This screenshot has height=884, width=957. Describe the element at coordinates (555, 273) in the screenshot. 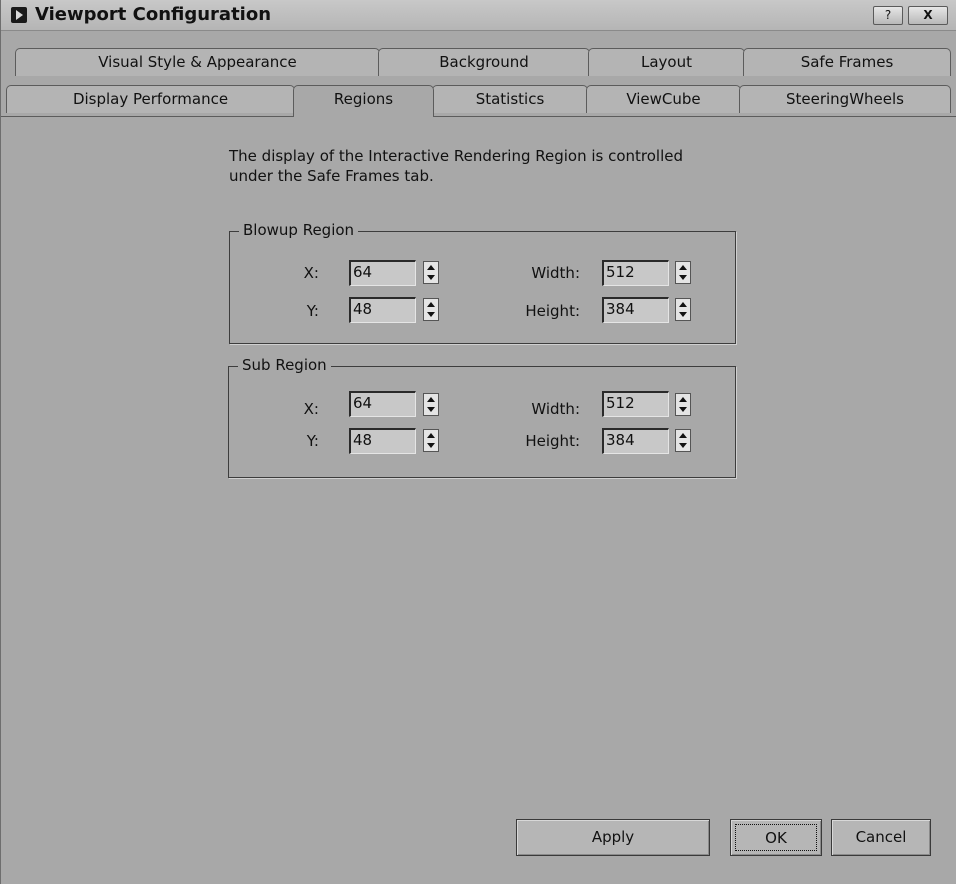

I see `blowup-width-label: Width:` at that location.